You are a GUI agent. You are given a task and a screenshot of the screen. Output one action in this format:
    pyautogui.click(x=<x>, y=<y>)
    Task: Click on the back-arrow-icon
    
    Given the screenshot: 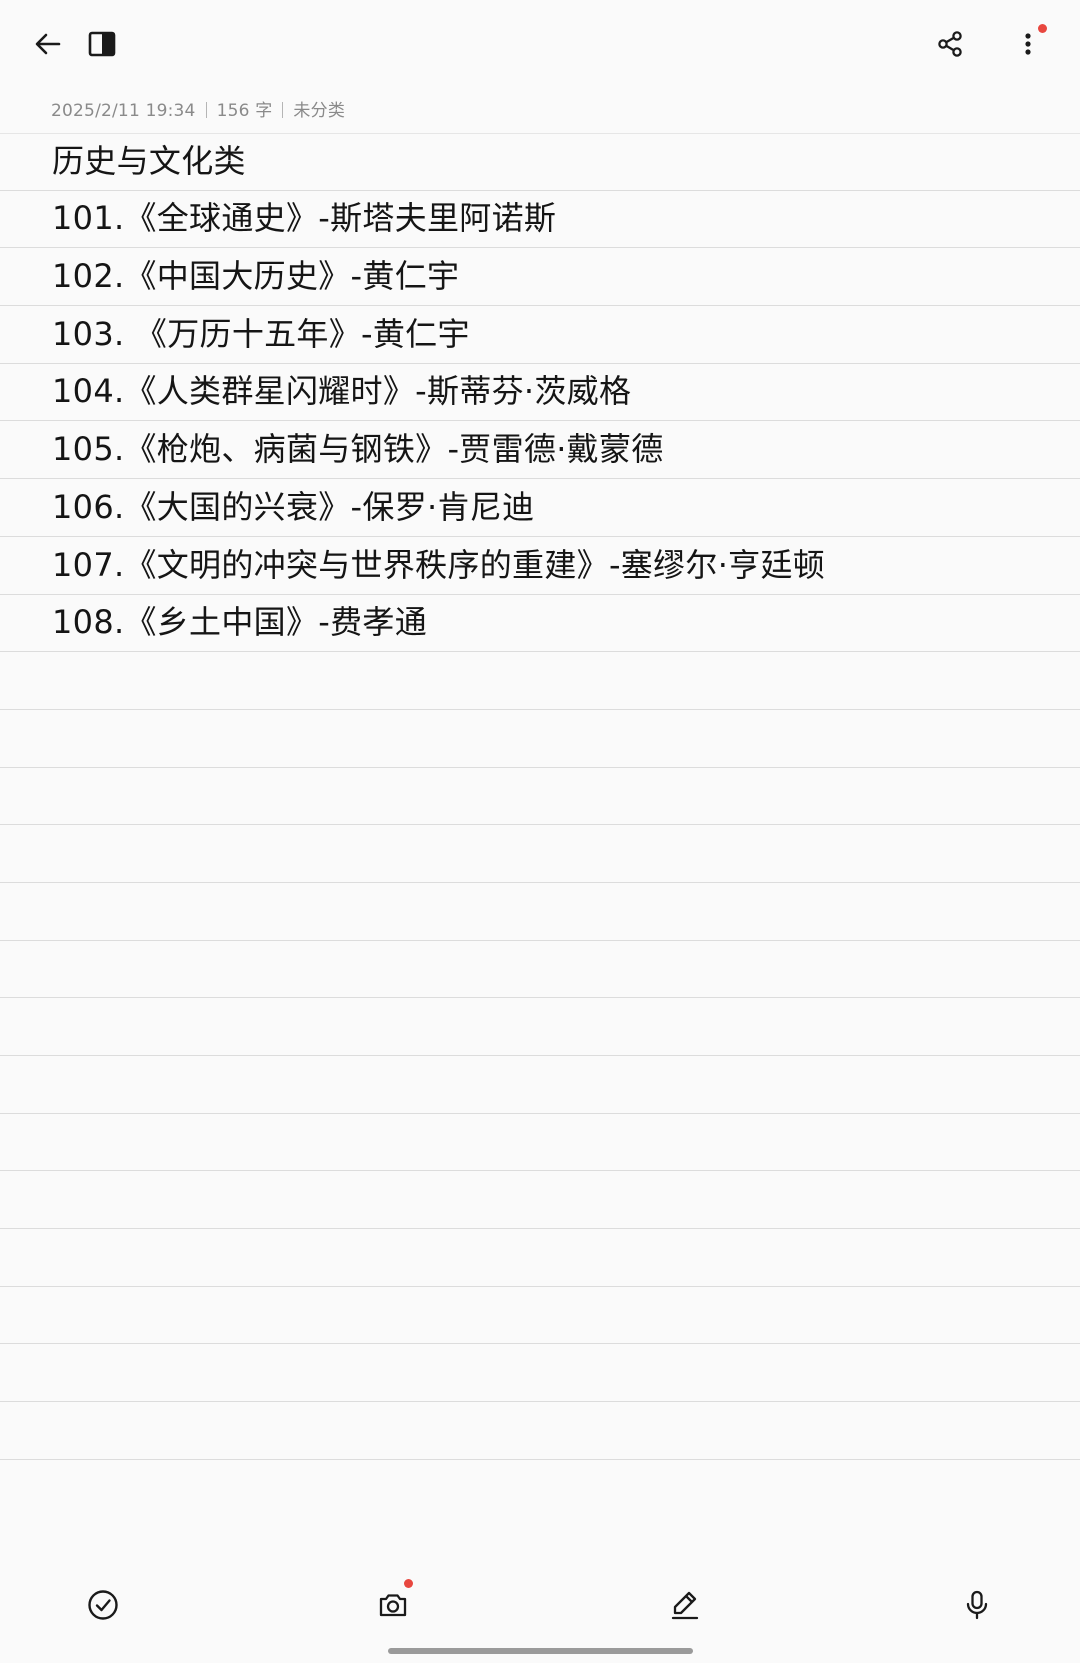 What is the action you would take?
    pyautogui.click(x=48, y=44)
    